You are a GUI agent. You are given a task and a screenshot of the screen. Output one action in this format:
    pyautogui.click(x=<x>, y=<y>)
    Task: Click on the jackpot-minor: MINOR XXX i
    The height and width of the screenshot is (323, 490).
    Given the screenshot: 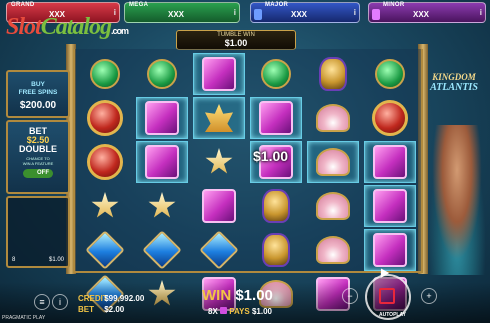 What is the action you would take?
    pyautogui.click(x=427, y=12)
    